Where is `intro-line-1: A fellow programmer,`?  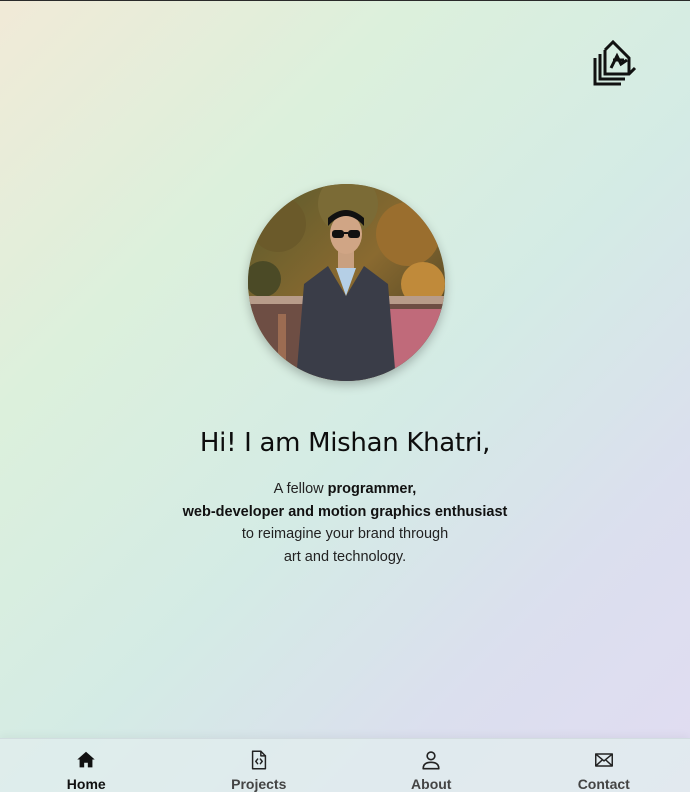 intro-line-1: A fellow programmer, is located at coordinates (345, 489).